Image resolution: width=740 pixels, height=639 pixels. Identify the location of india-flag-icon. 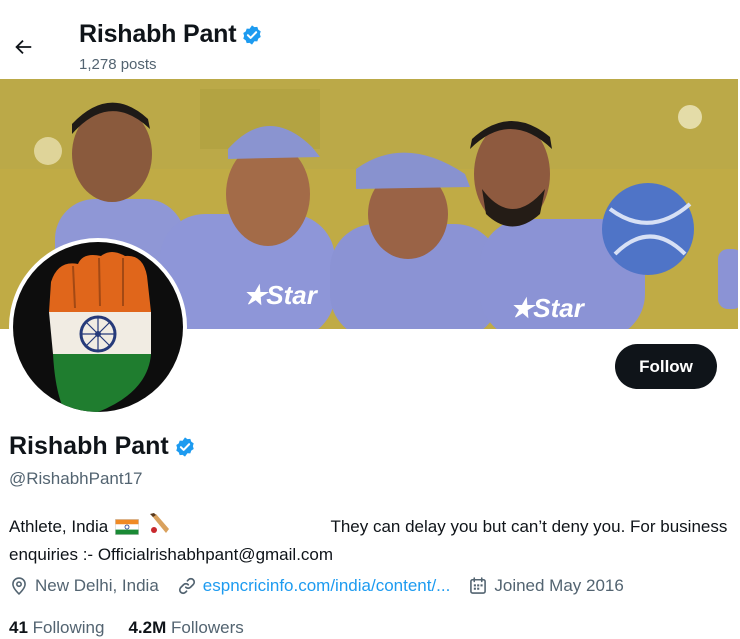
(126, 529).